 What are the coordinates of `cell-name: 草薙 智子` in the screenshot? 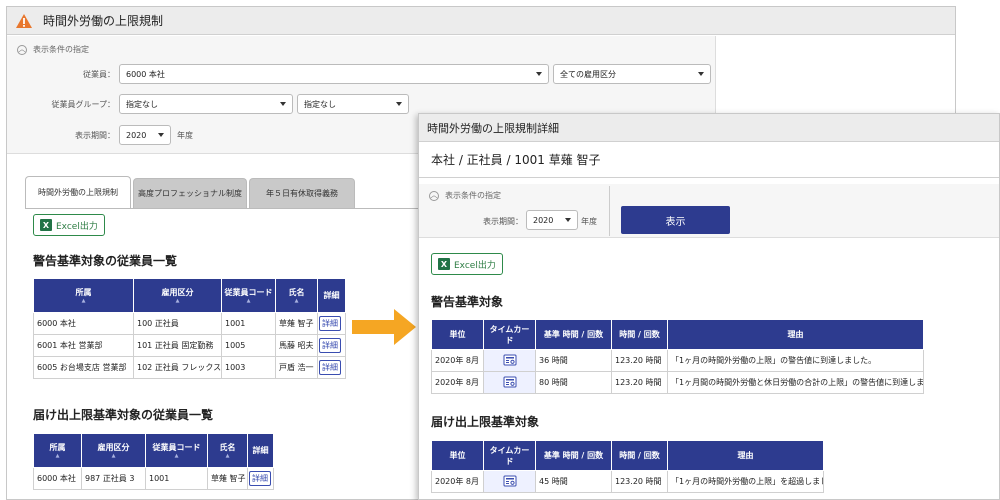 It's located at (227, 478).